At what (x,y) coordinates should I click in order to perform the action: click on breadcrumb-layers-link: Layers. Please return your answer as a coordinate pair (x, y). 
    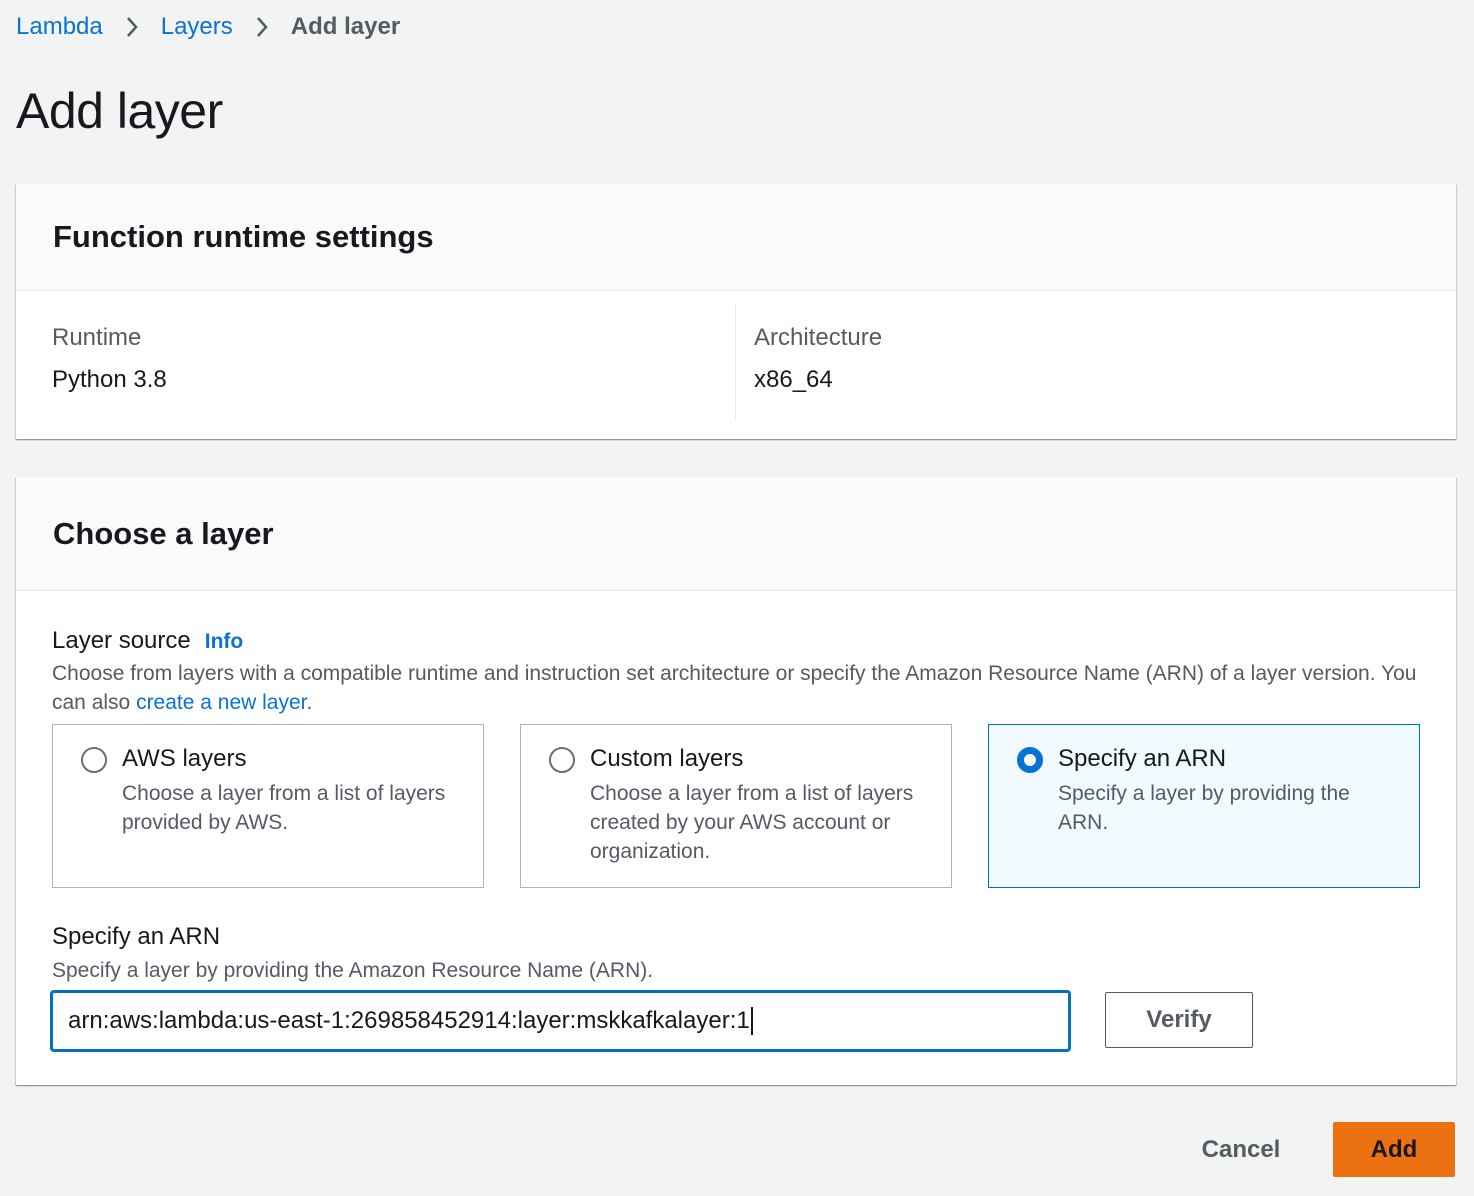
    Looking at the image, I should click on (197, 27).